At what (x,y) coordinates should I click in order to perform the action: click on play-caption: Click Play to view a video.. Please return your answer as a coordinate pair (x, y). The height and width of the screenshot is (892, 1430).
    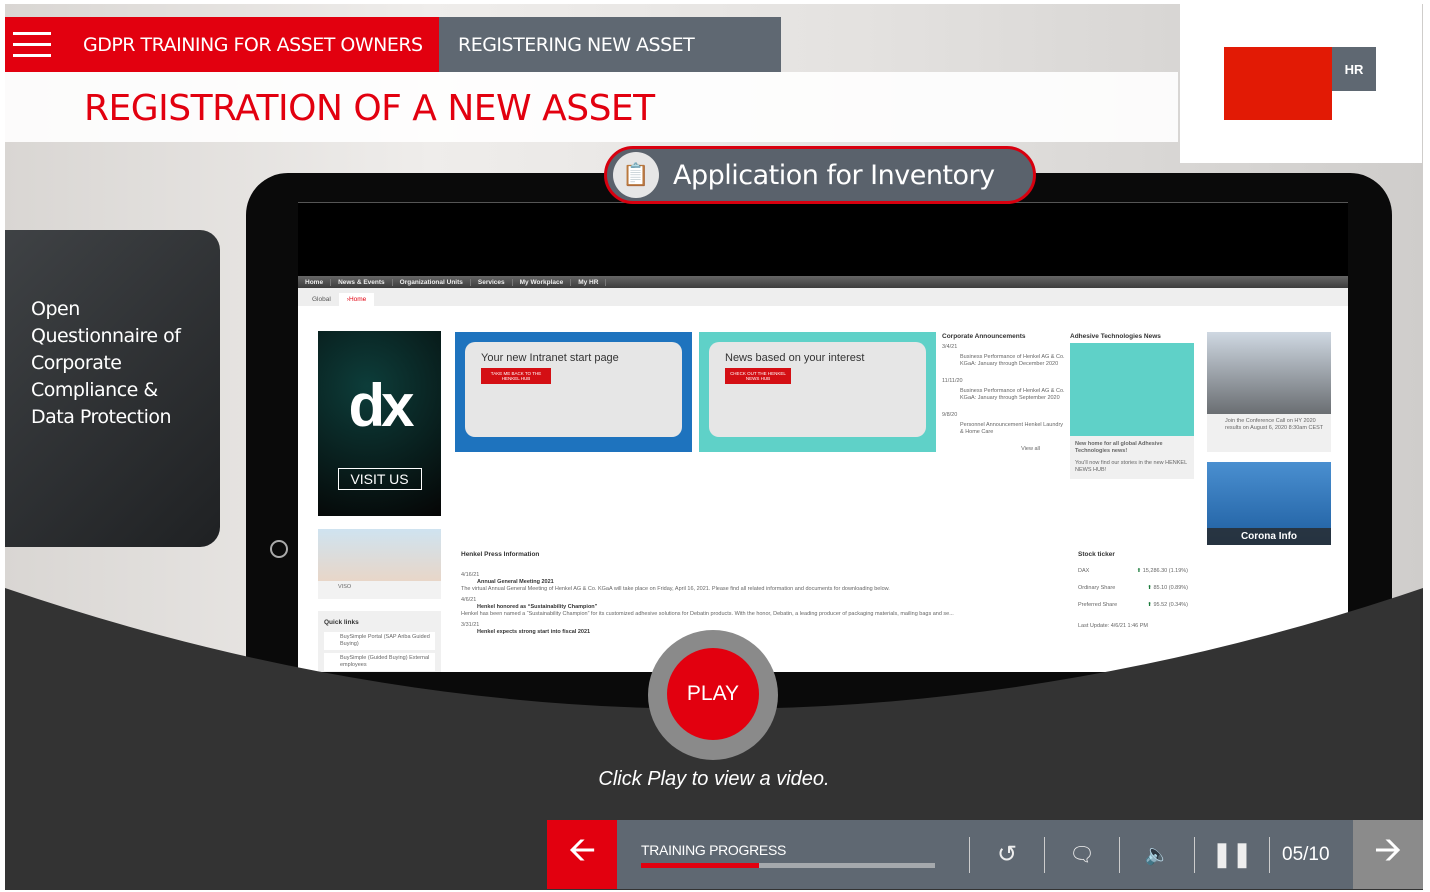
    Looking at the image, I should click on (714, 779).